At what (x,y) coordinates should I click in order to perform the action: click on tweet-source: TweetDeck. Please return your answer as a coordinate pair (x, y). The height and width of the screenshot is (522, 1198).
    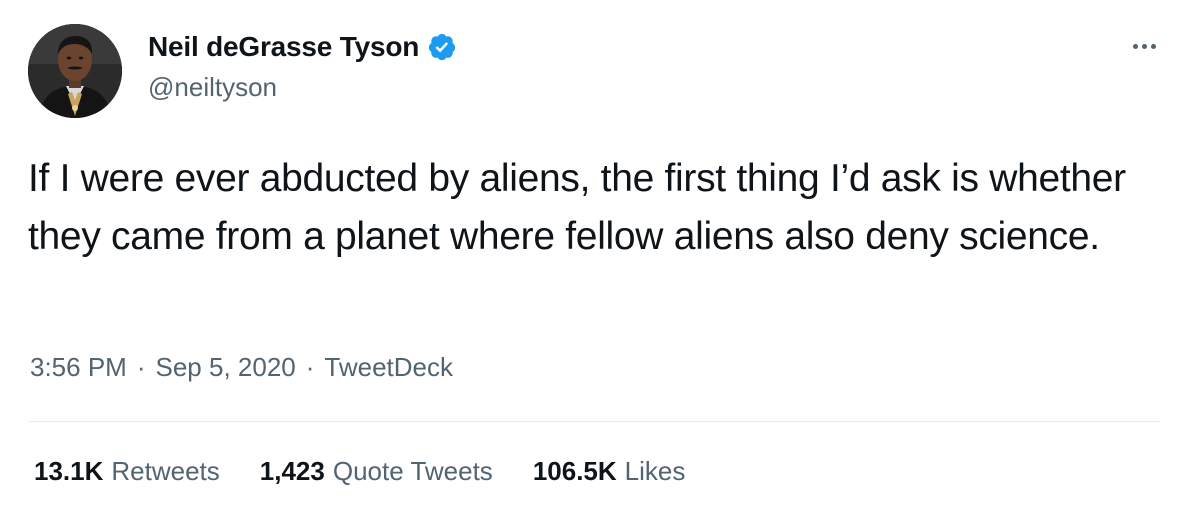
    Looking at the image, I should click on (388, 367).